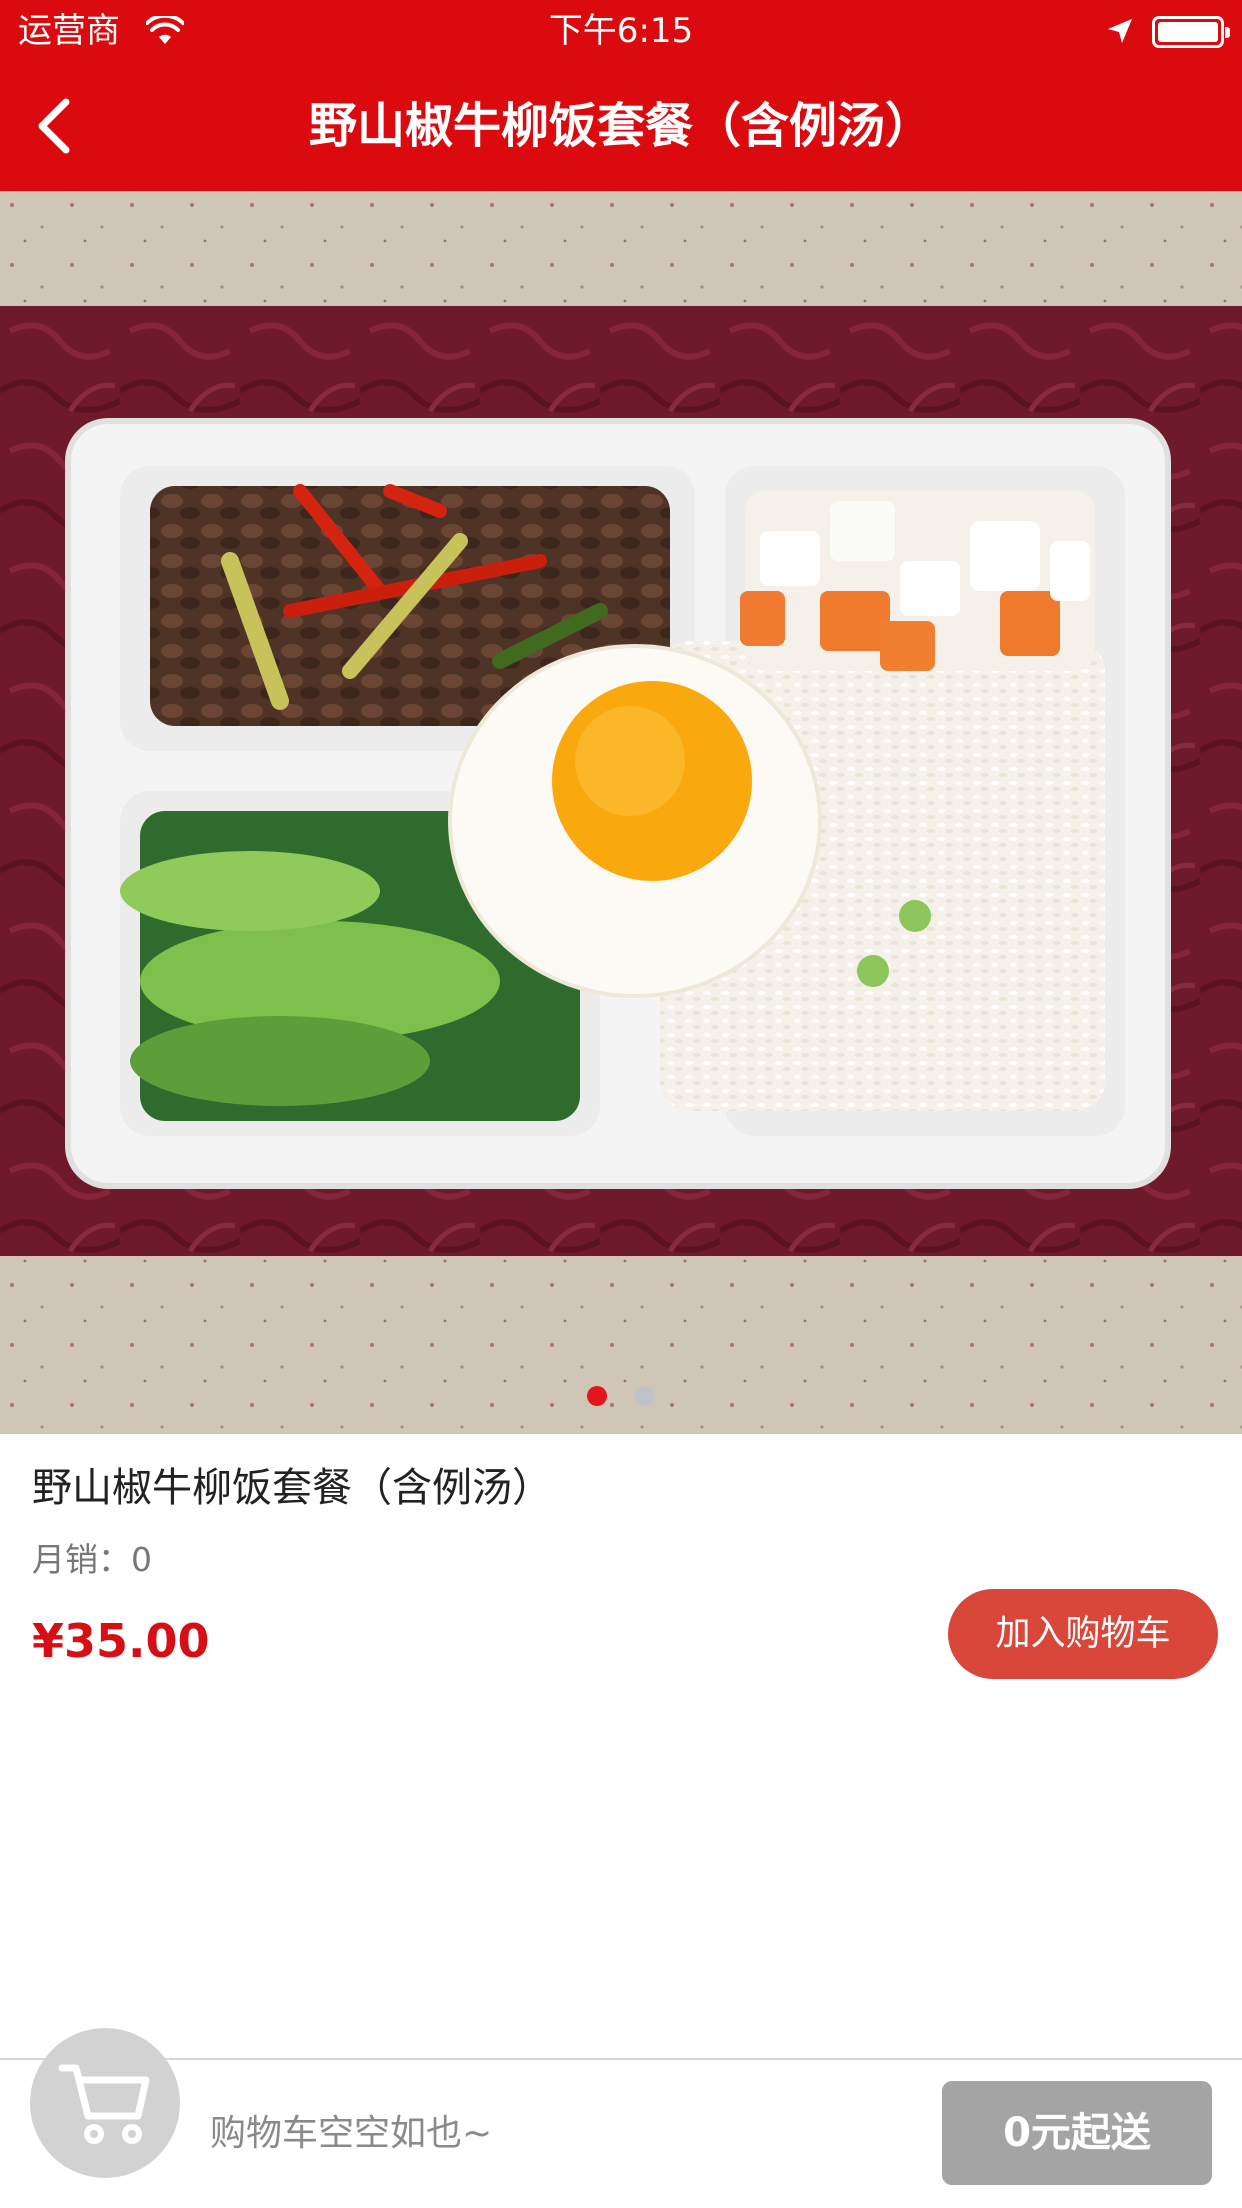 This screenshot has height=2208, width=1242. I want to click on page-title: 野山椒牛柳饭套餐（含例汤）, so click(620, 126).